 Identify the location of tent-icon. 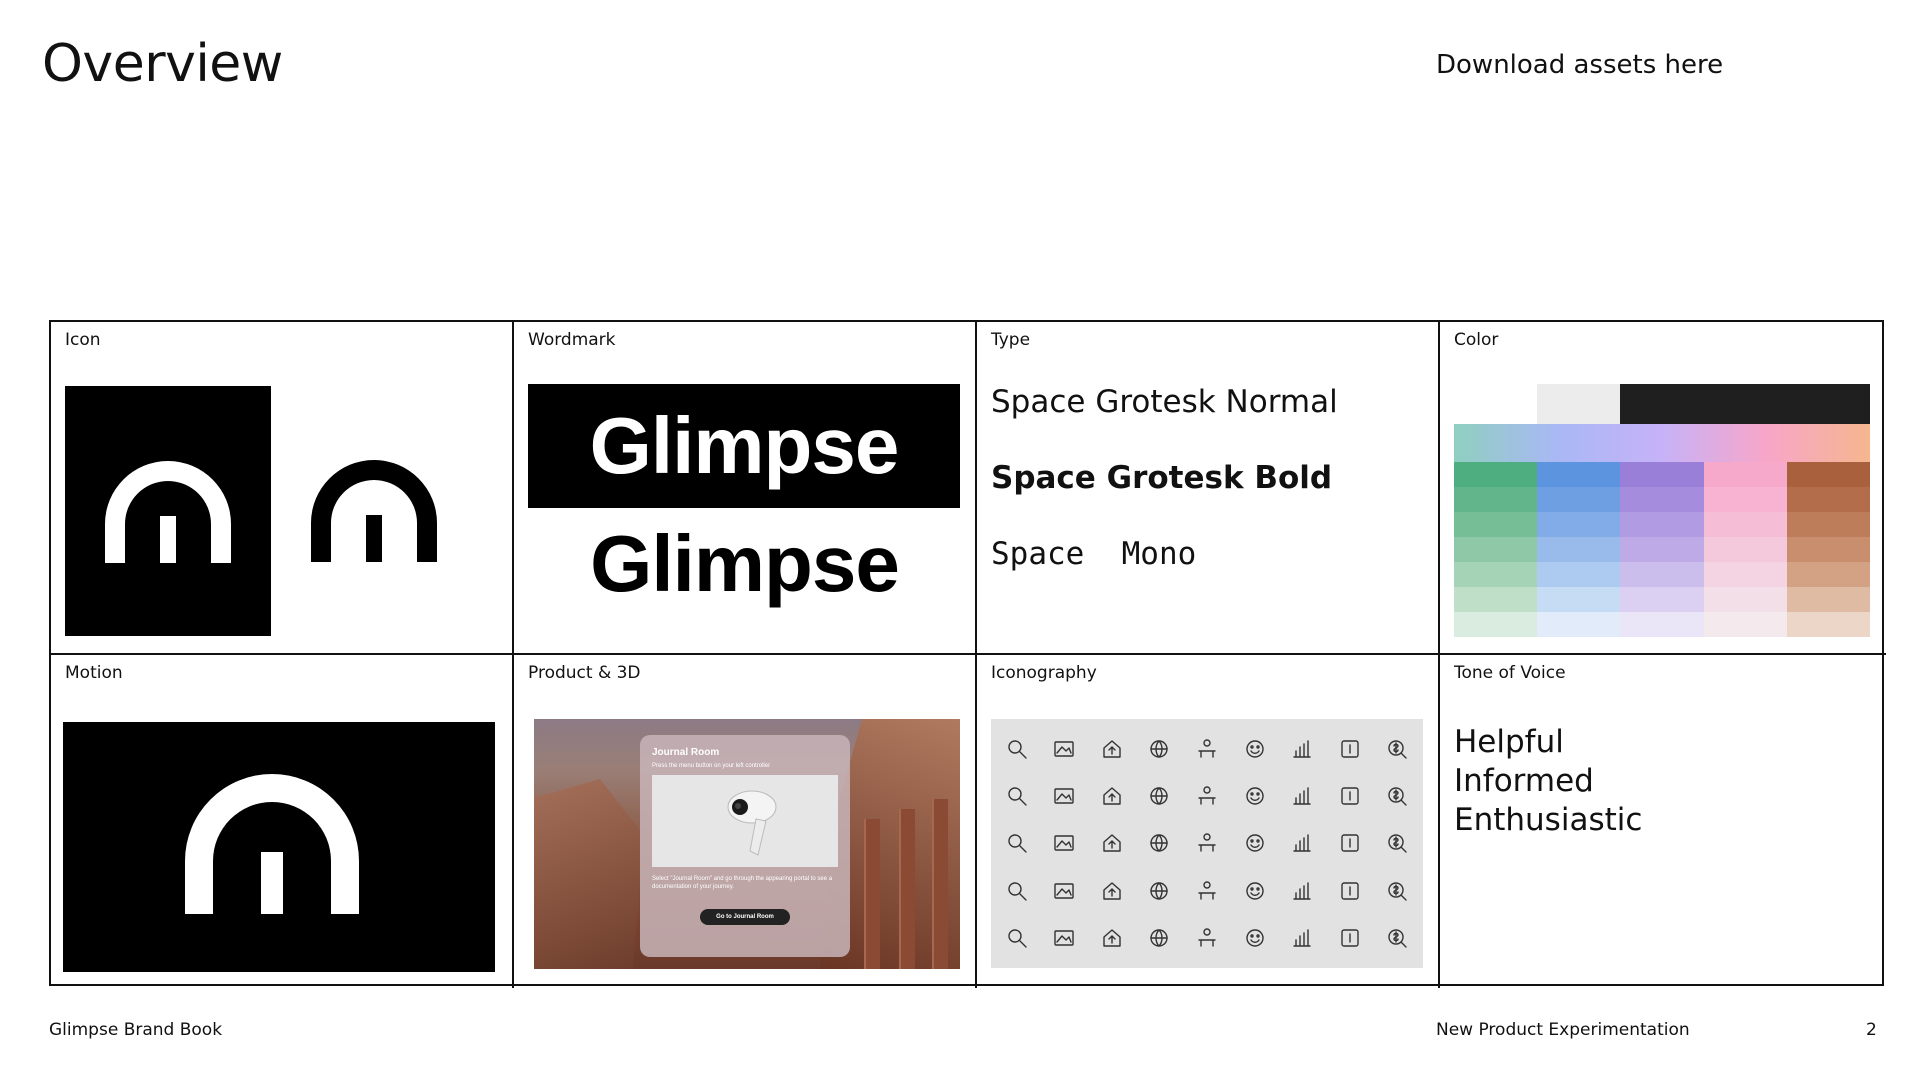
(1207, 938).